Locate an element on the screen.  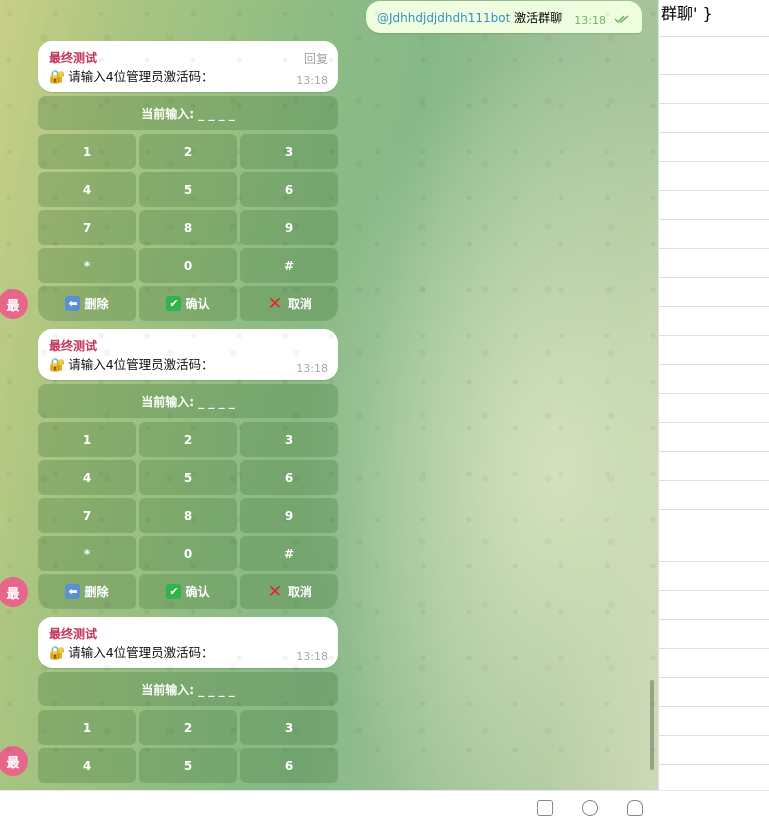
chat-scrollbar is located at coordinates (652, 725).